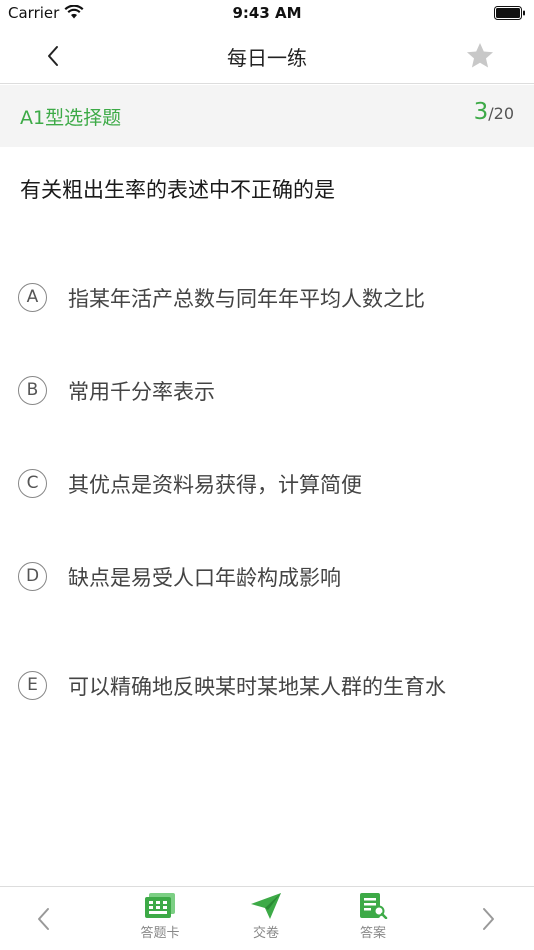  I want to click on nav-bar: 每日一练, so click(267, 56).